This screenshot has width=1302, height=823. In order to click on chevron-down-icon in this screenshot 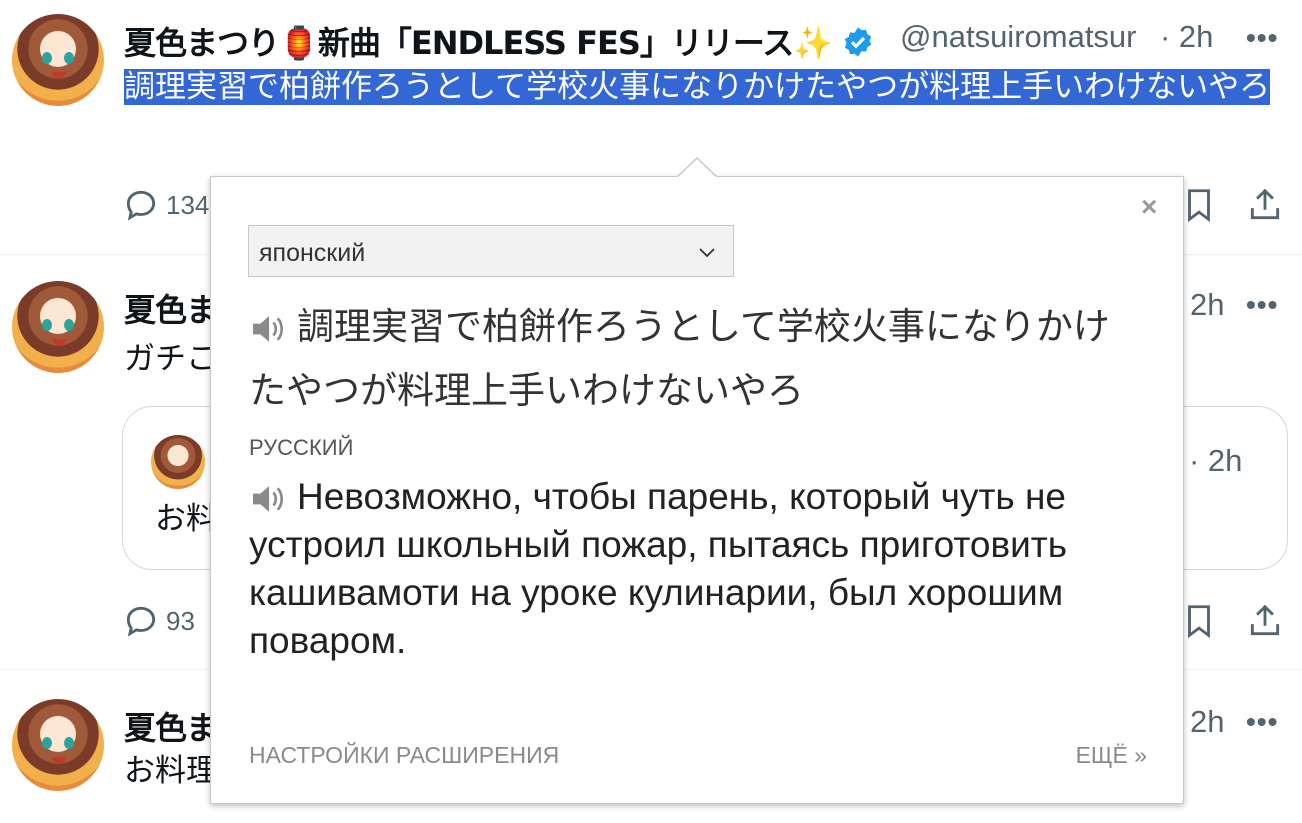, I will do `click(707, 253)`.